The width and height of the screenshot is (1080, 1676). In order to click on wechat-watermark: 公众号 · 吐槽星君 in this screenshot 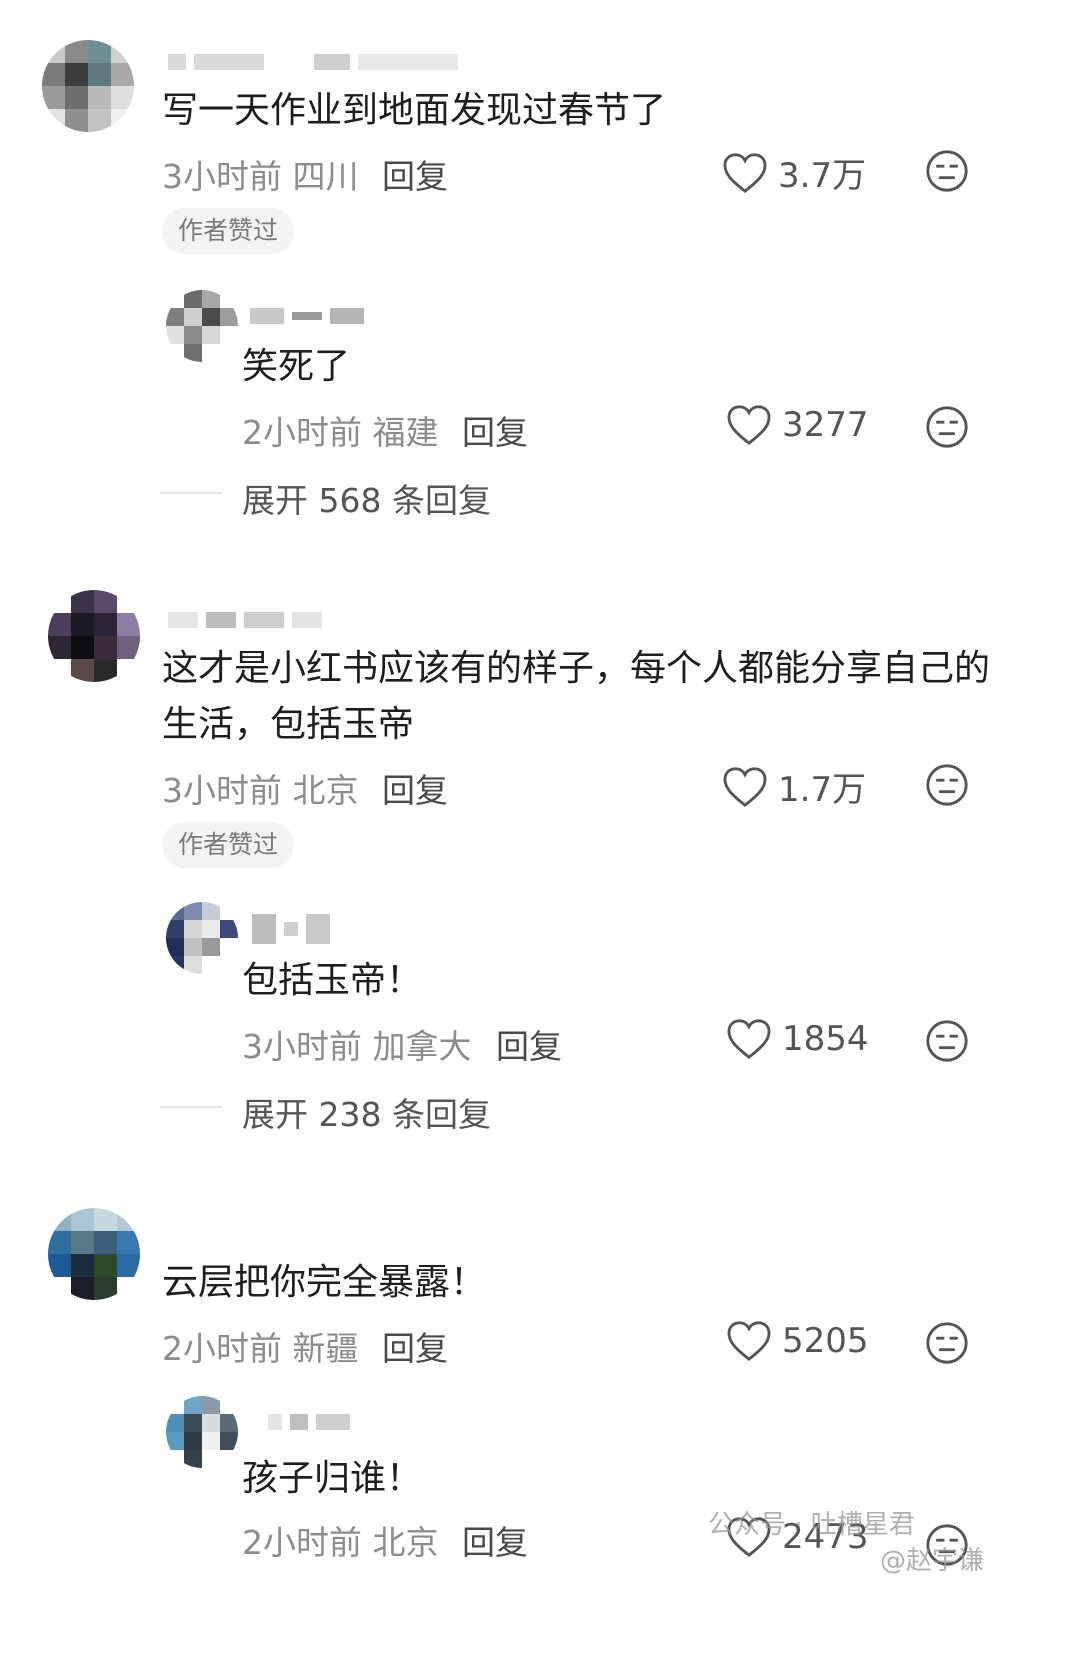, I will do `click(811, 1525)`.